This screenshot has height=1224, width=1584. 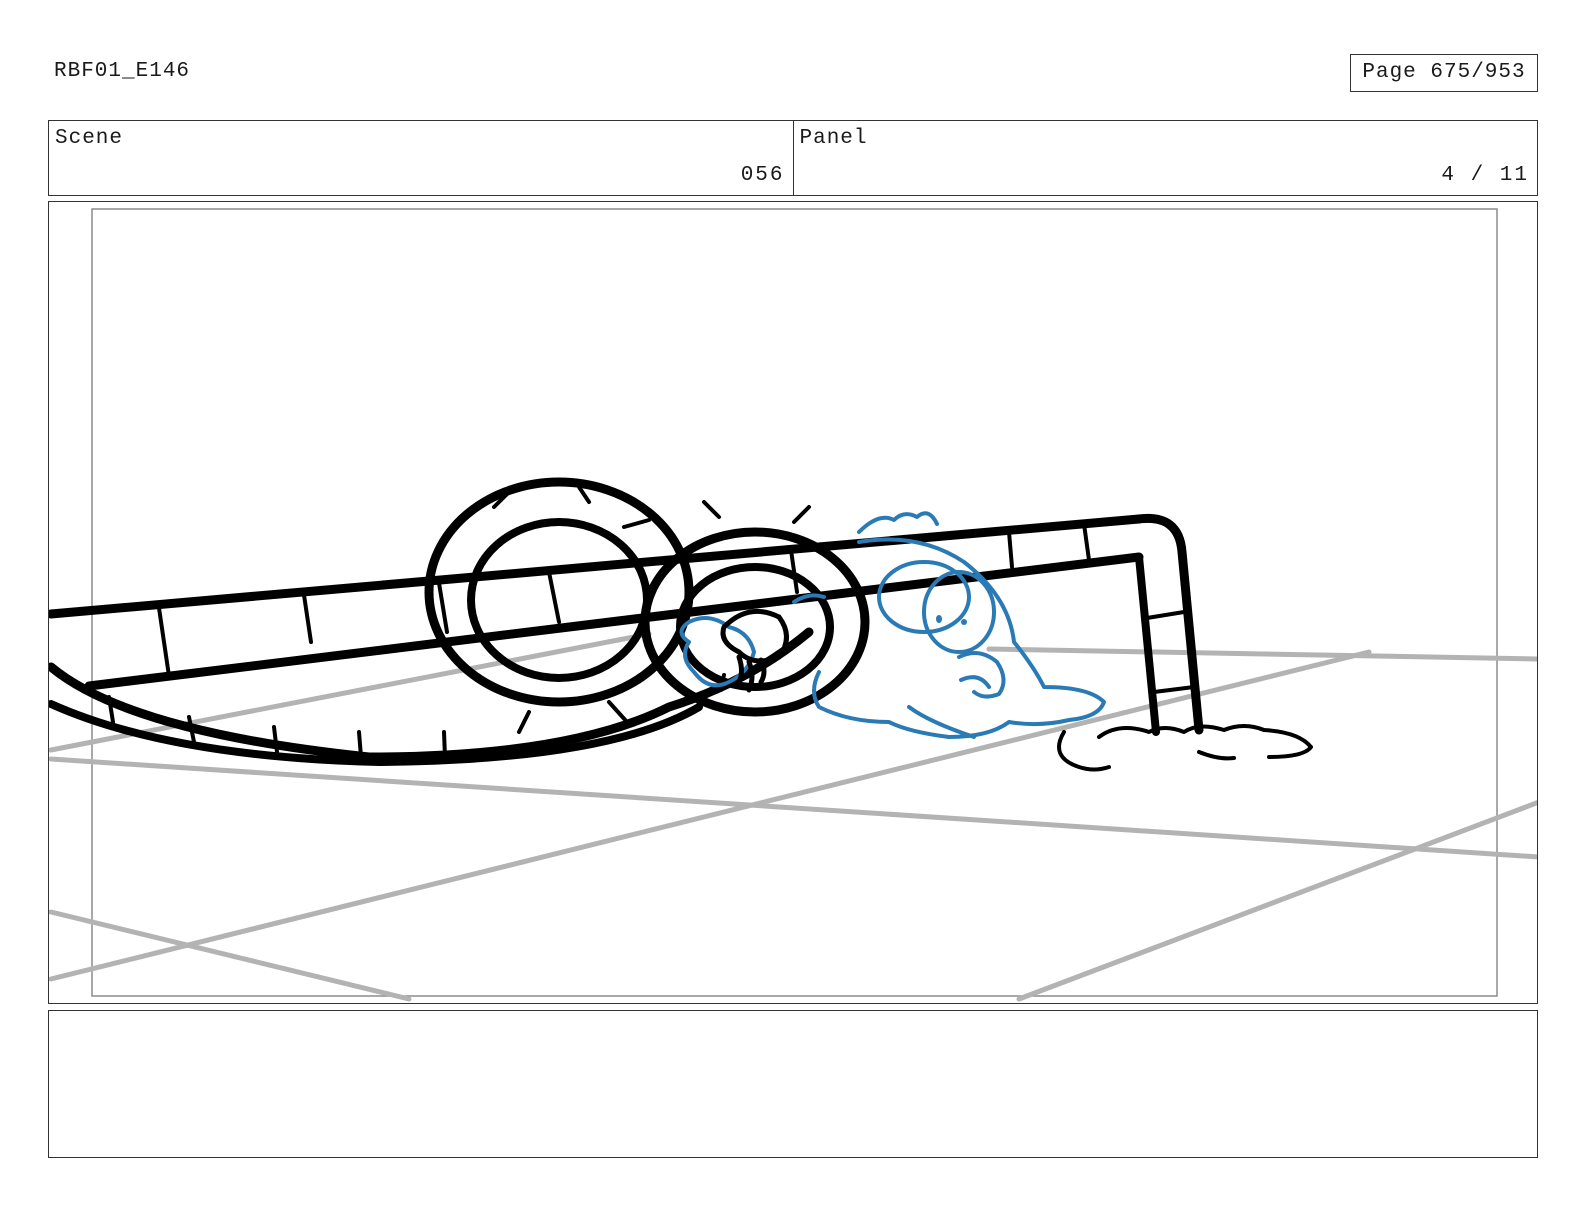 What do you see at coordinates (1485, 175) in the screenshot?
I see `panel-number: 4 / 11` at bounding box center [1485, 175].